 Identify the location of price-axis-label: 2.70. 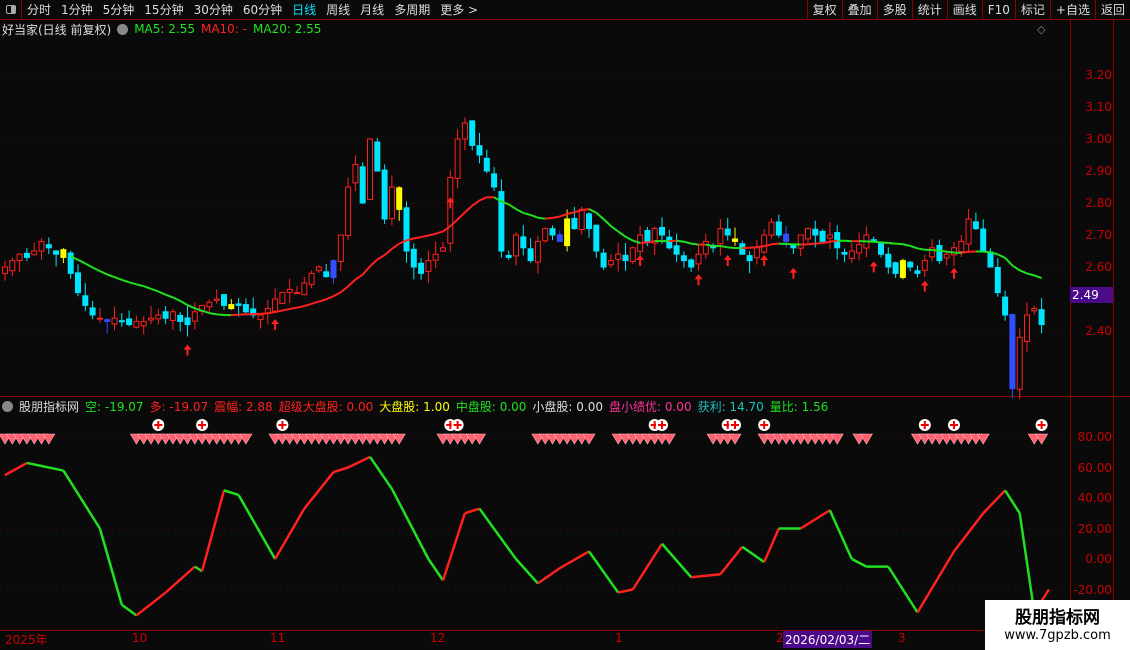
(1098, 235).